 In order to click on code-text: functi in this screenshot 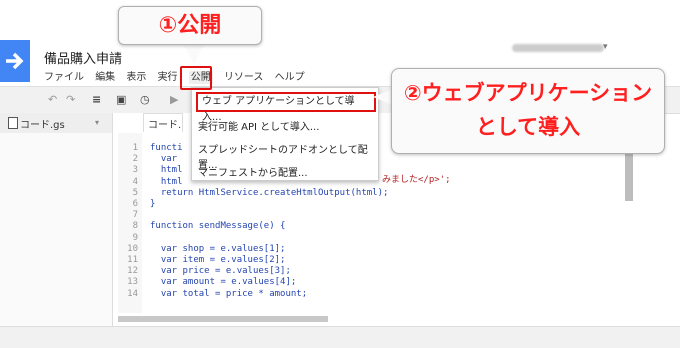, I will do `click(166, 148)`.